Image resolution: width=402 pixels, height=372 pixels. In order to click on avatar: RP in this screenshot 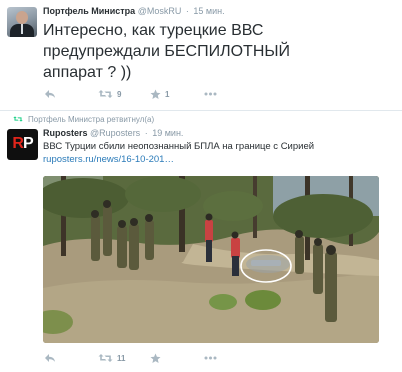, I will do `click(22, 144)`.